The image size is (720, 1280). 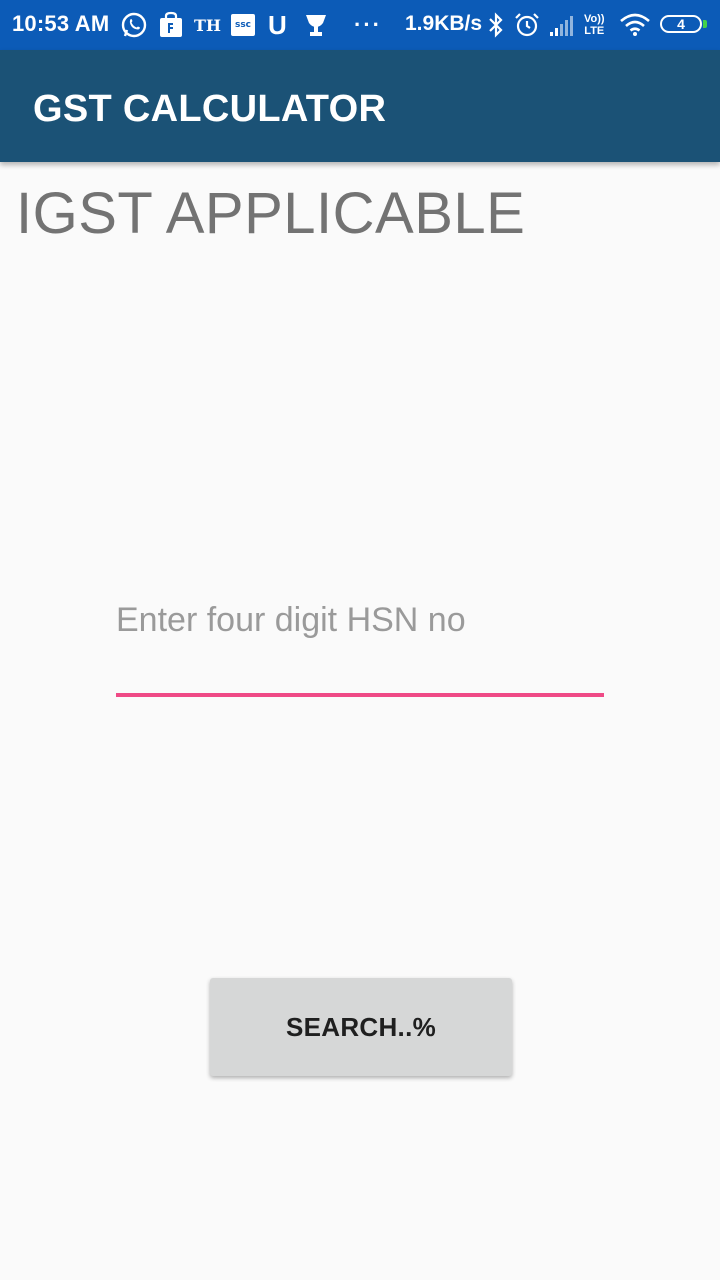 What do you see at coordinates (360, 620) in the screenshot?
I see `hsn-input` at bounding box center [360, 620].